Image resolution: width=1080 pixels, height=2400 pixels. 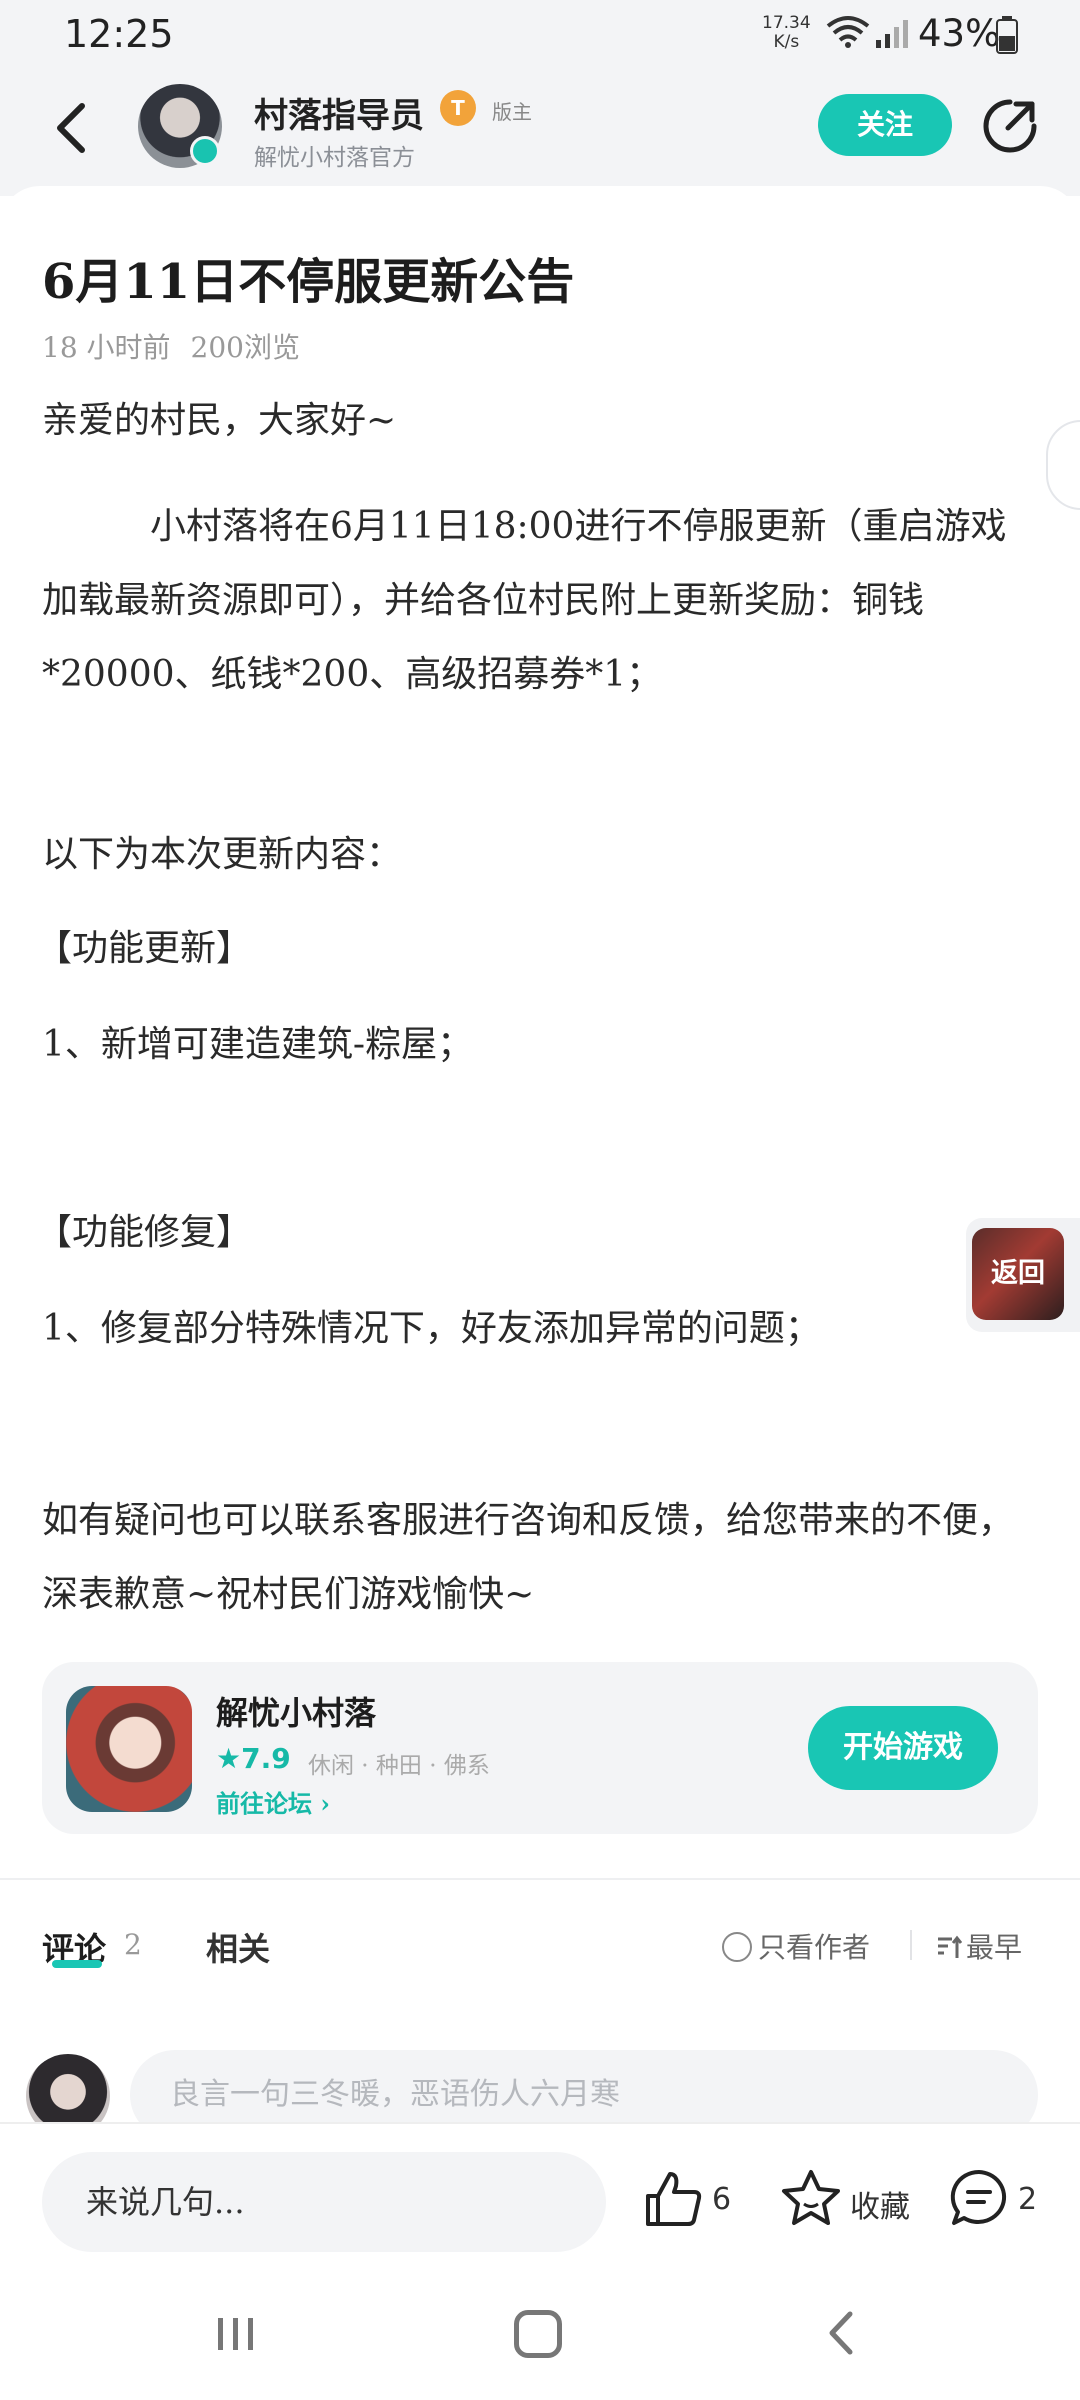 What do you see at coordinates (339, 112) in the screenshot?
I see `author-name: 村落指导员` at bounding box center [339, 112].